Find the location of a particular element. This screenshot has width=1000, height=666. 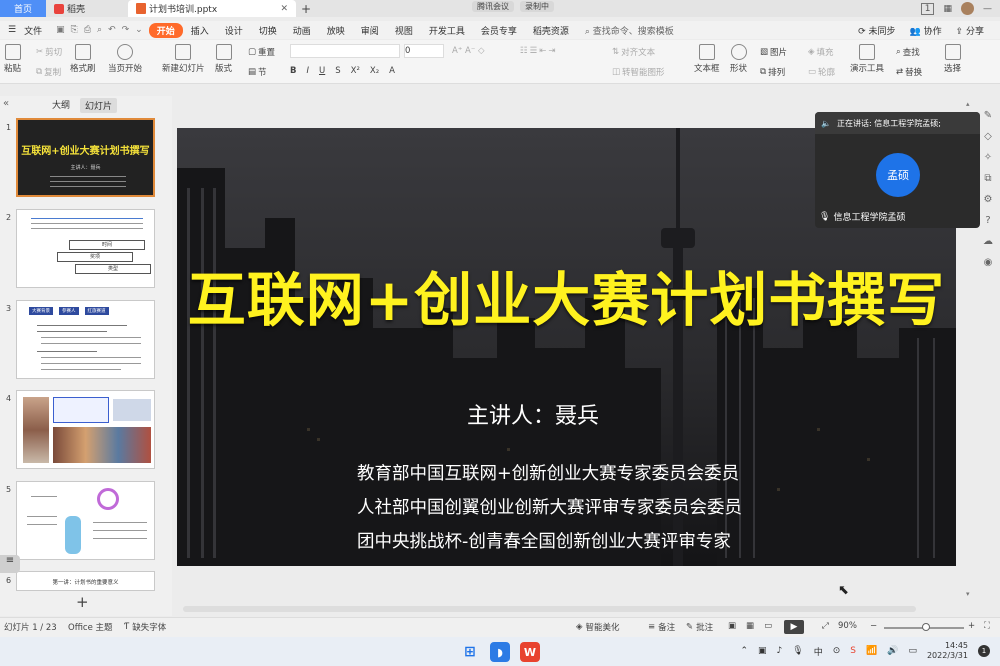

tab-slides: 幻灯片 is located at coordinates (99, 105).